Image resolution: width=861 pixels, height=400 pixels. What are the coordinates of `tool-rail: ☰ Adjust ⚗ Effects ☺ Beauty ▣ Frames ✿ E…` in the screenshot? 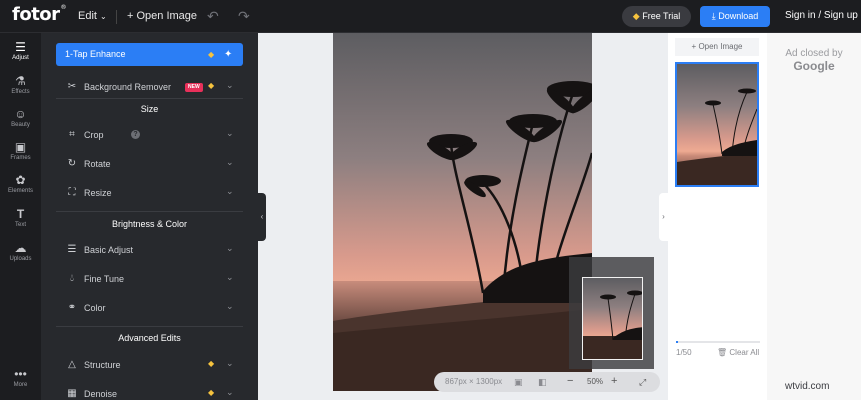 It's located at (20, 216).